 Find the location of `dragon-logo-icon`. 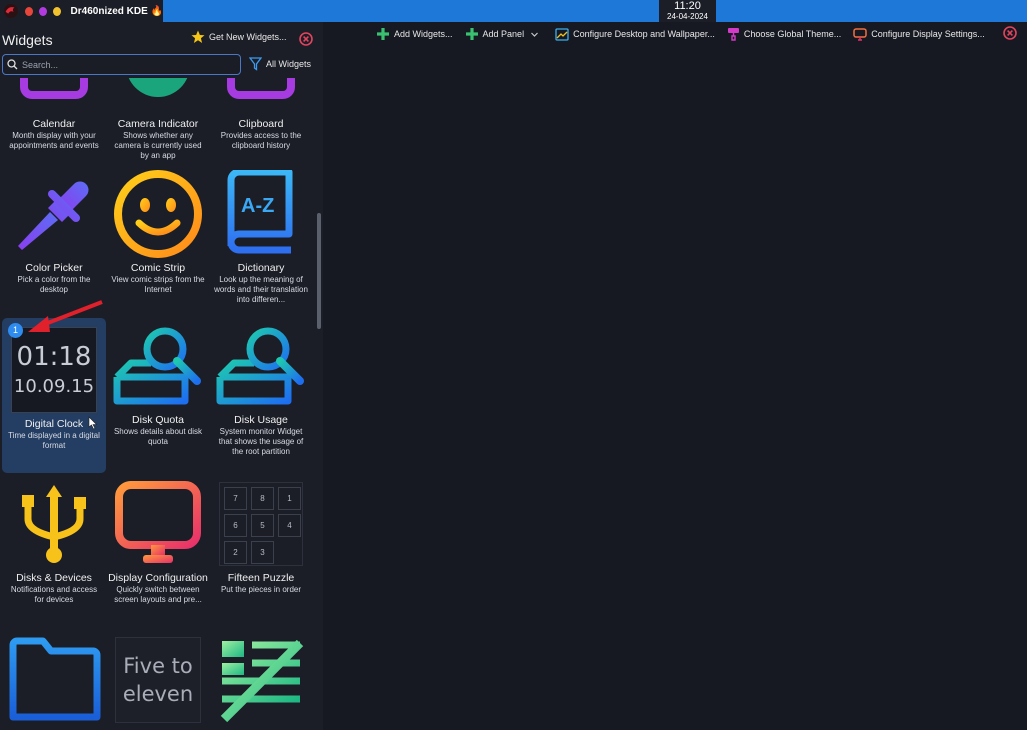

dragon-logo-icon is located at coordinates (11, 11).